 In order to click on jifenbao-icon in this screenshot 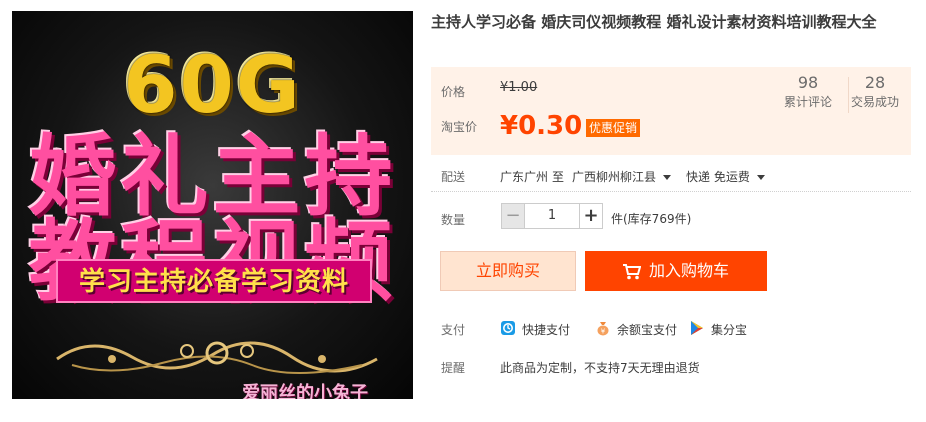, I will do `click(697, 328)`.